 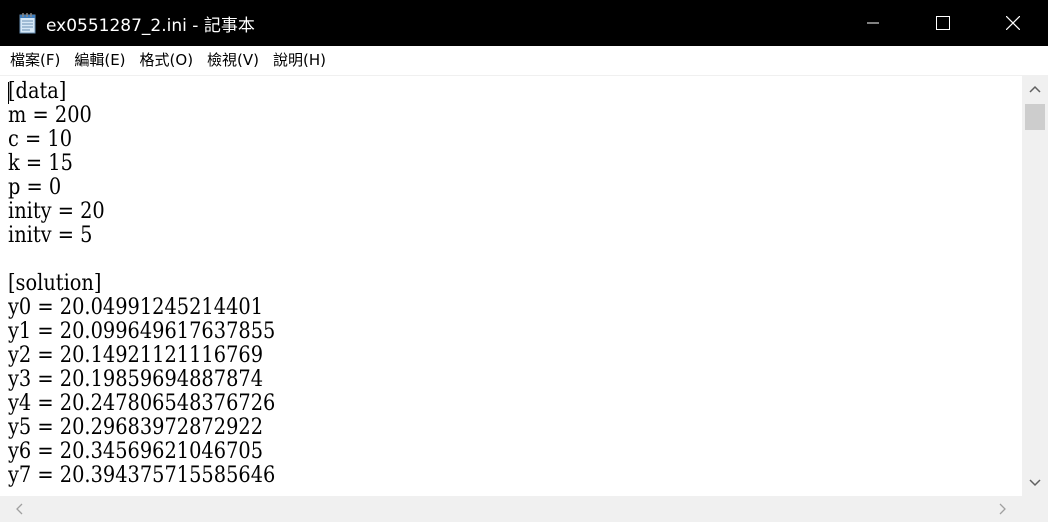 What do you see at coordinates (35, 187) in the screenshot?
I see `text-line: p = 0` at bounding box center [35, 187].